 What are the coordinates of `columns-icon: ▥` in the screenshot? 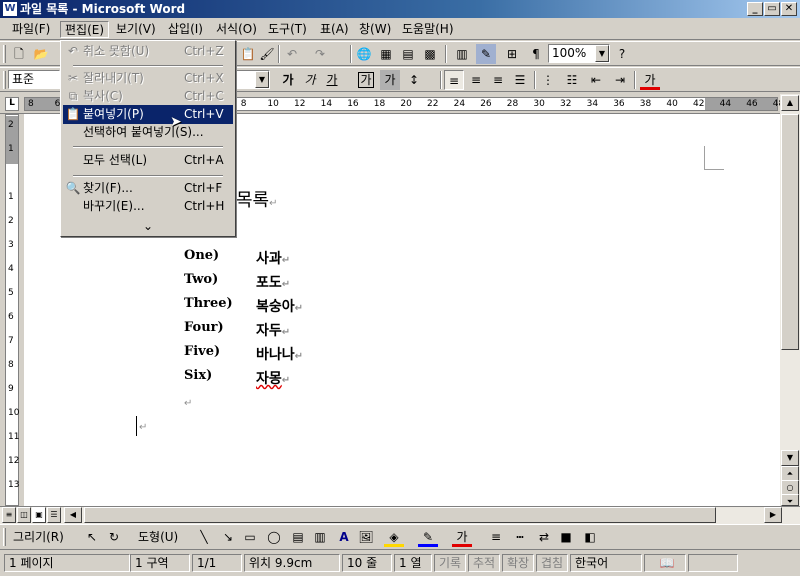 It's located at (462, 54).